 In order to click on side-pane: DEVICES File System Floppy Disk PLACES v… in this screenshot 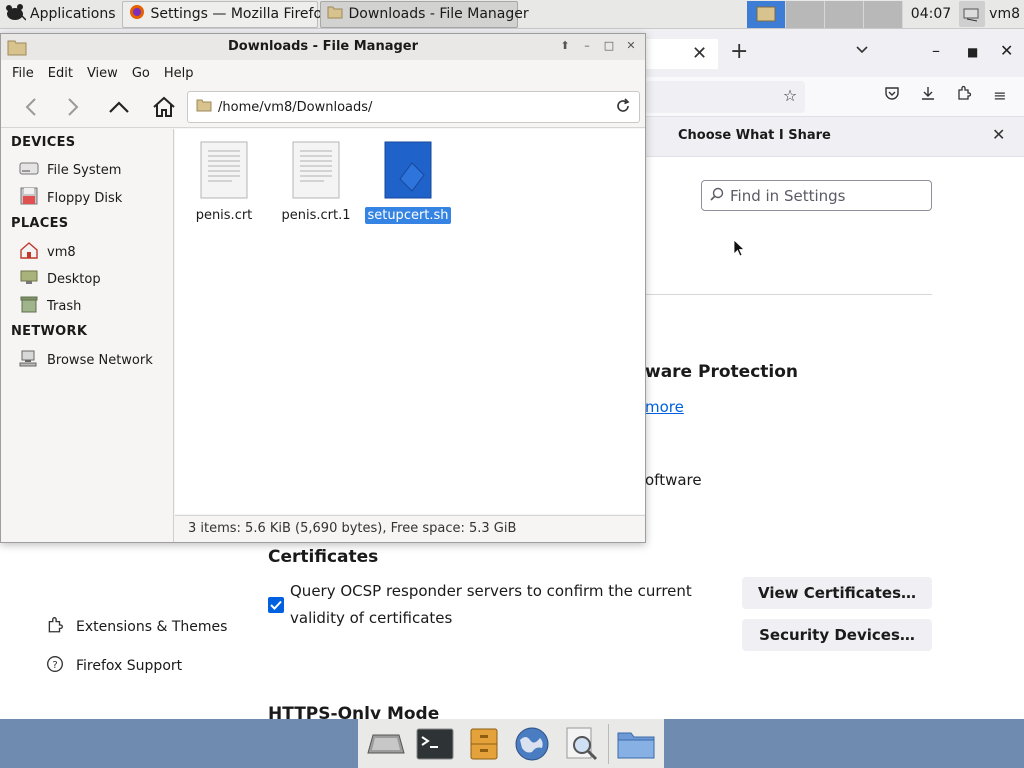, I will do `click(87, 335)`.